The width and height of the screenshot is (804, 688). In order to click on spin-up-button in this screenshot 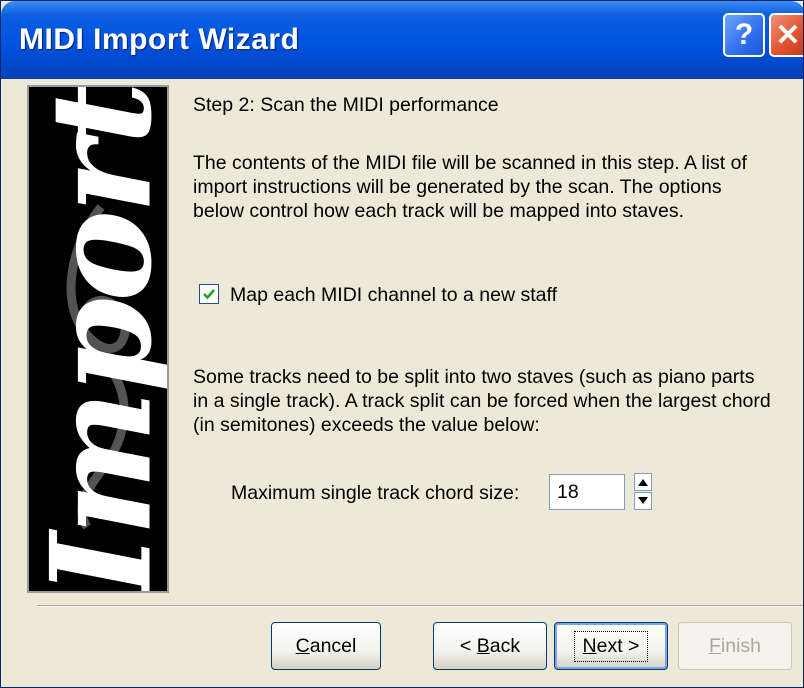, I will do `click(643, 482)`.